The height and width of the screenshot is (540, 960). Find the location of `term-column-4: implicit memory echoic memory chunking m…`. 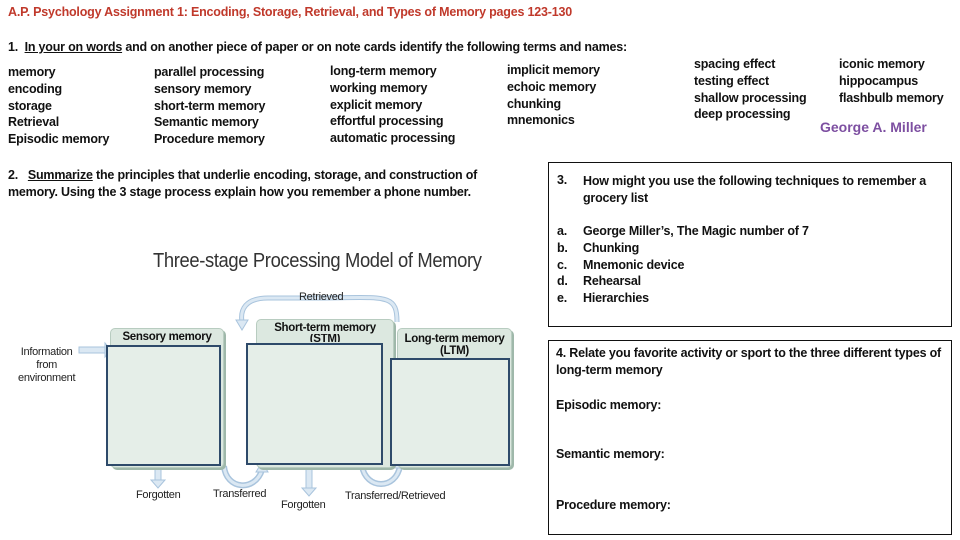

term-column-4: implicit memory echoic memory chunking m… is located at coordinates (553, 95).